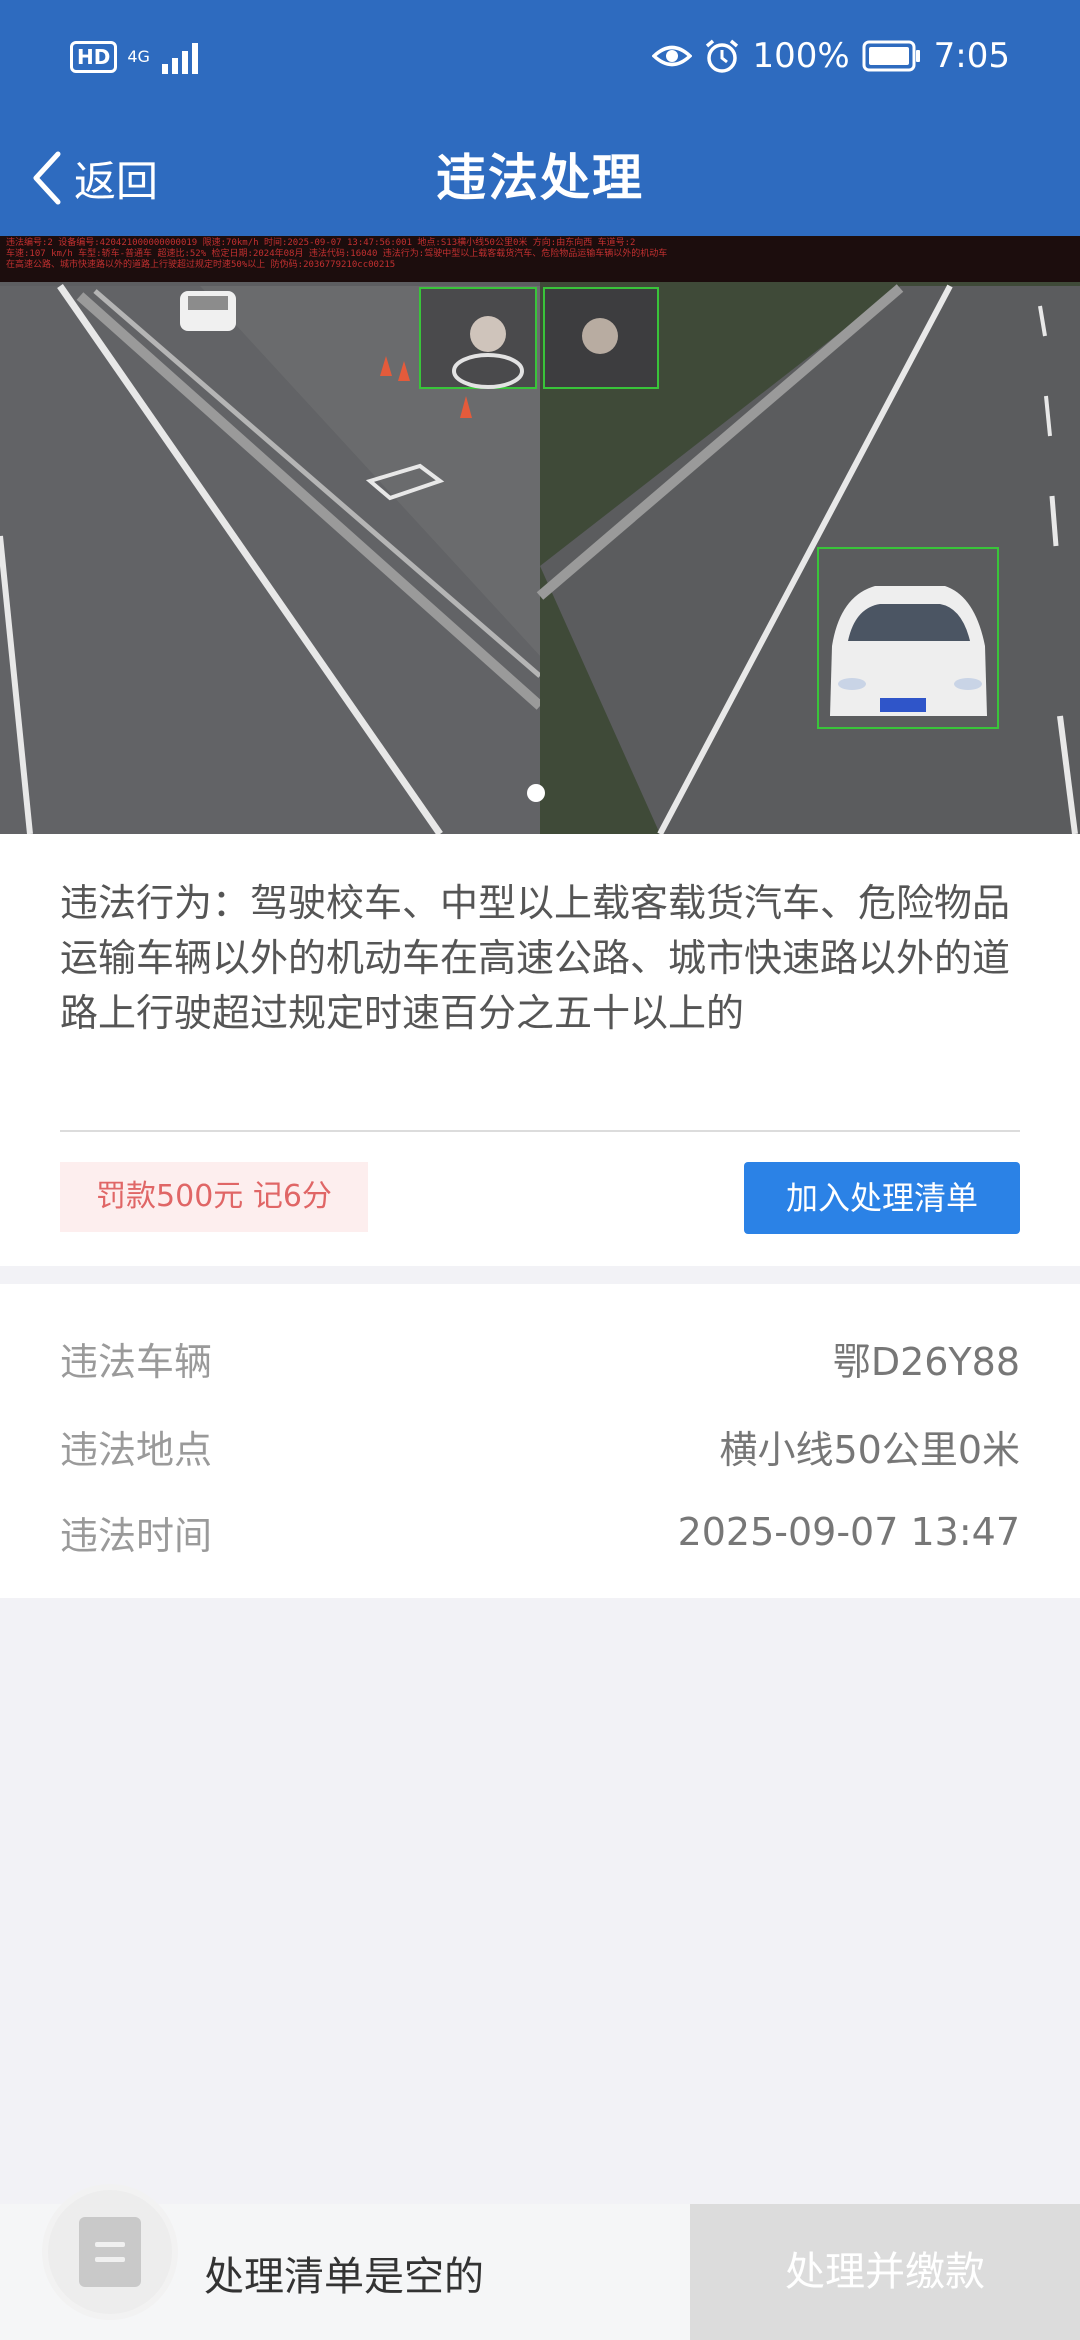 This screenshot has width=1080, height=2340. Describe the element at coordinates (540, 60) in the screenshot. I see `status-bar: HD 4G 100% 7:05` at that location.